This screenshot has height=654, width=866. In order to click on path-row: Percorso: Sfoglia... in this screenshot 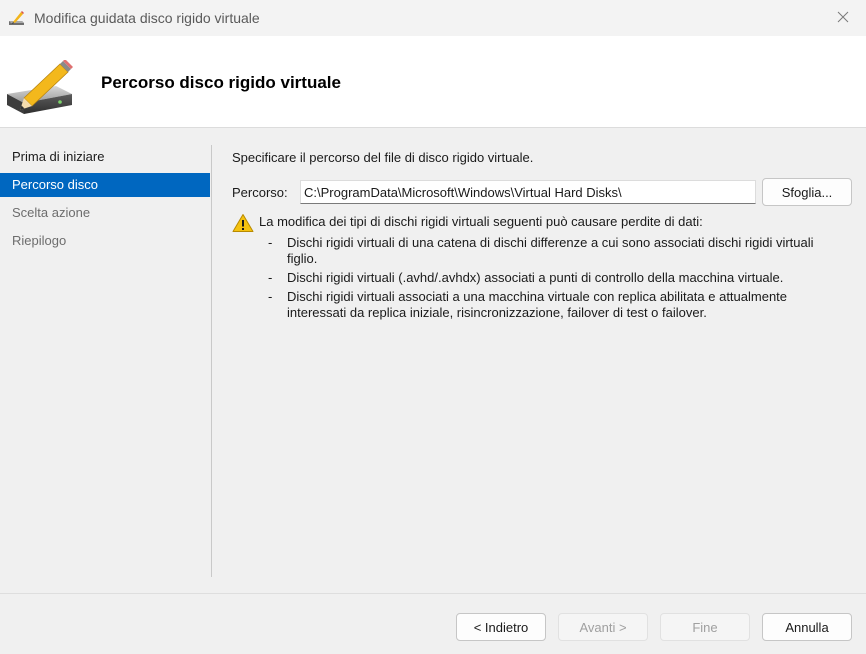, I will do `click(542, 192)`.